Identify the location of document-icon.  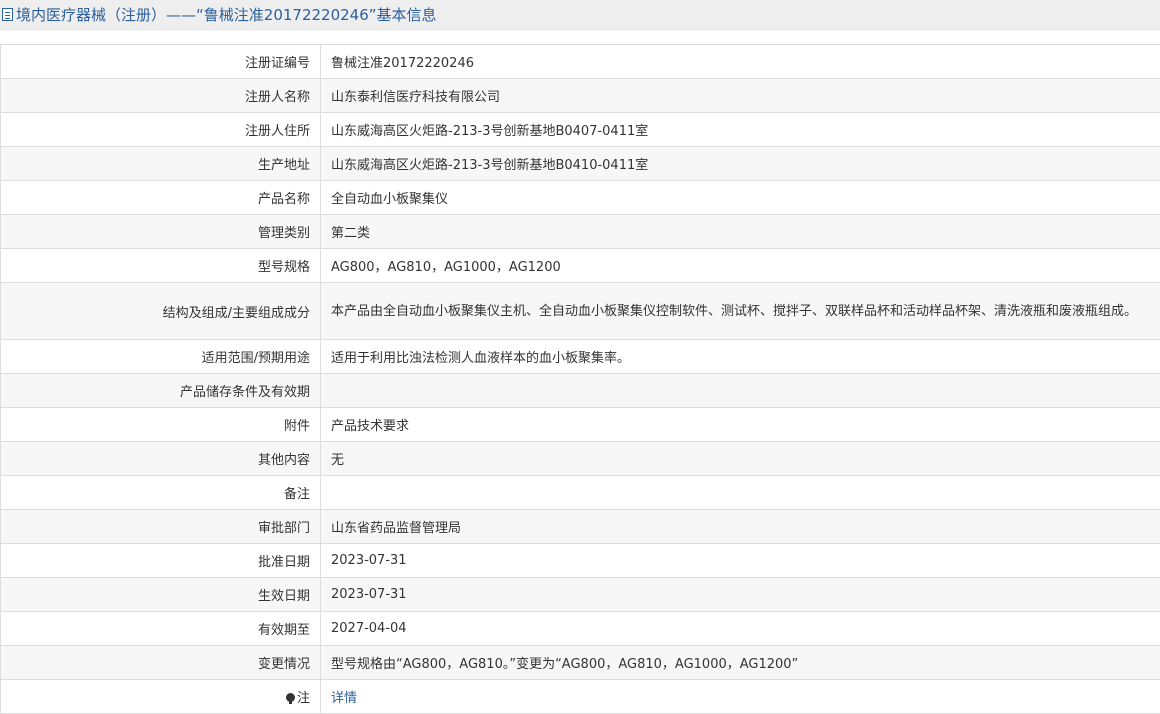
(7, 14).